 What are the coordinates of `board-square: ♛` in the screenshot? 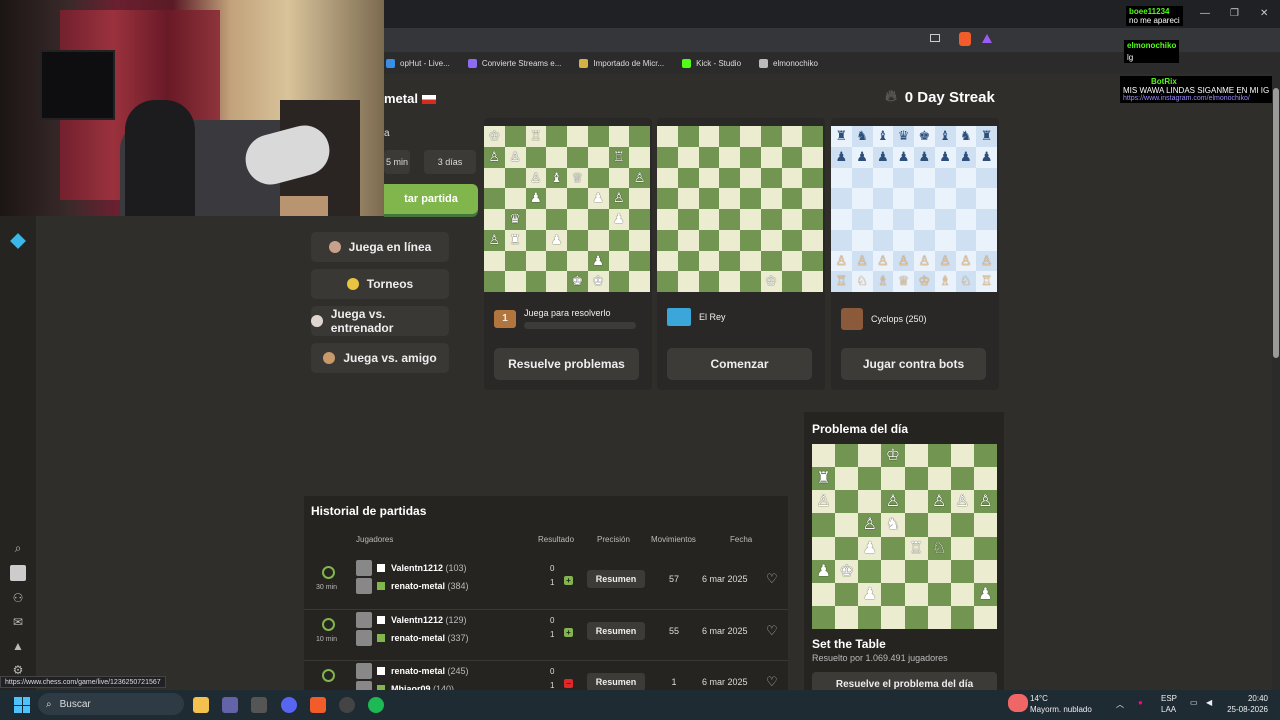 It's located at (515, 219).